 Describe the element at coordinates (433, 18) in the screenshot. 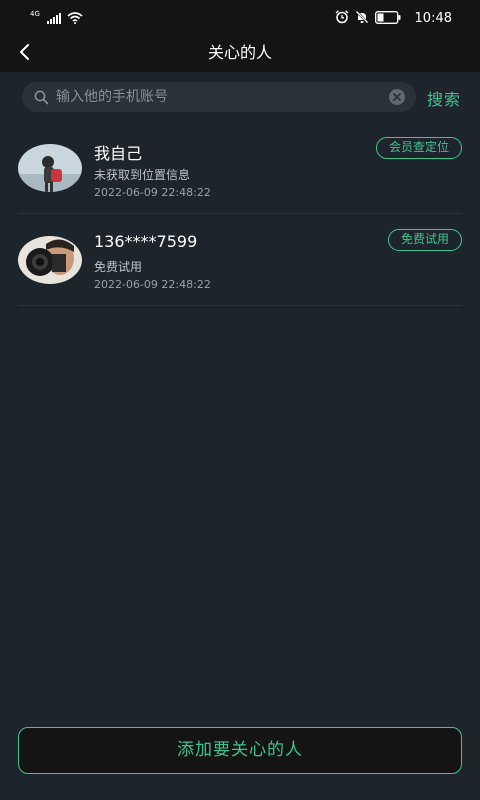

I see `clock-time: 10:48` at that location.